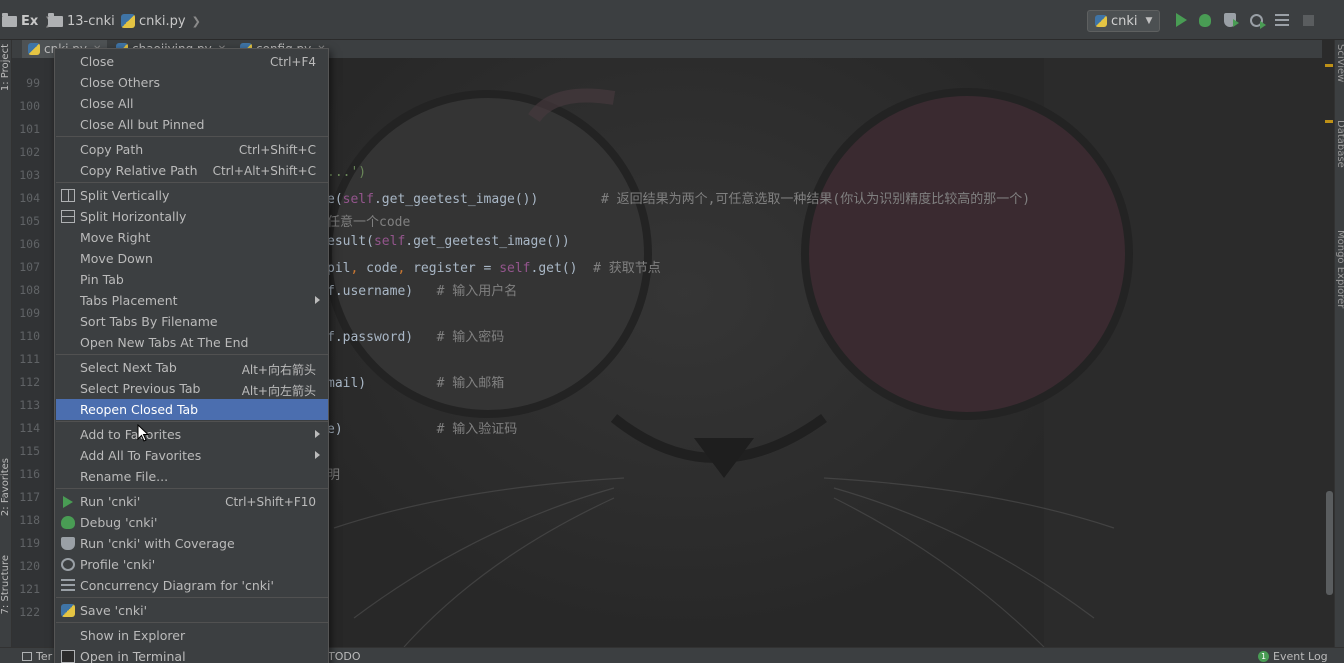 Image resolution: width=1344 pixels, height=663 pixels. Describe the element at coordinates (1300, 656) in the screenshot. I see `event-log-label: Event Log` at that location.